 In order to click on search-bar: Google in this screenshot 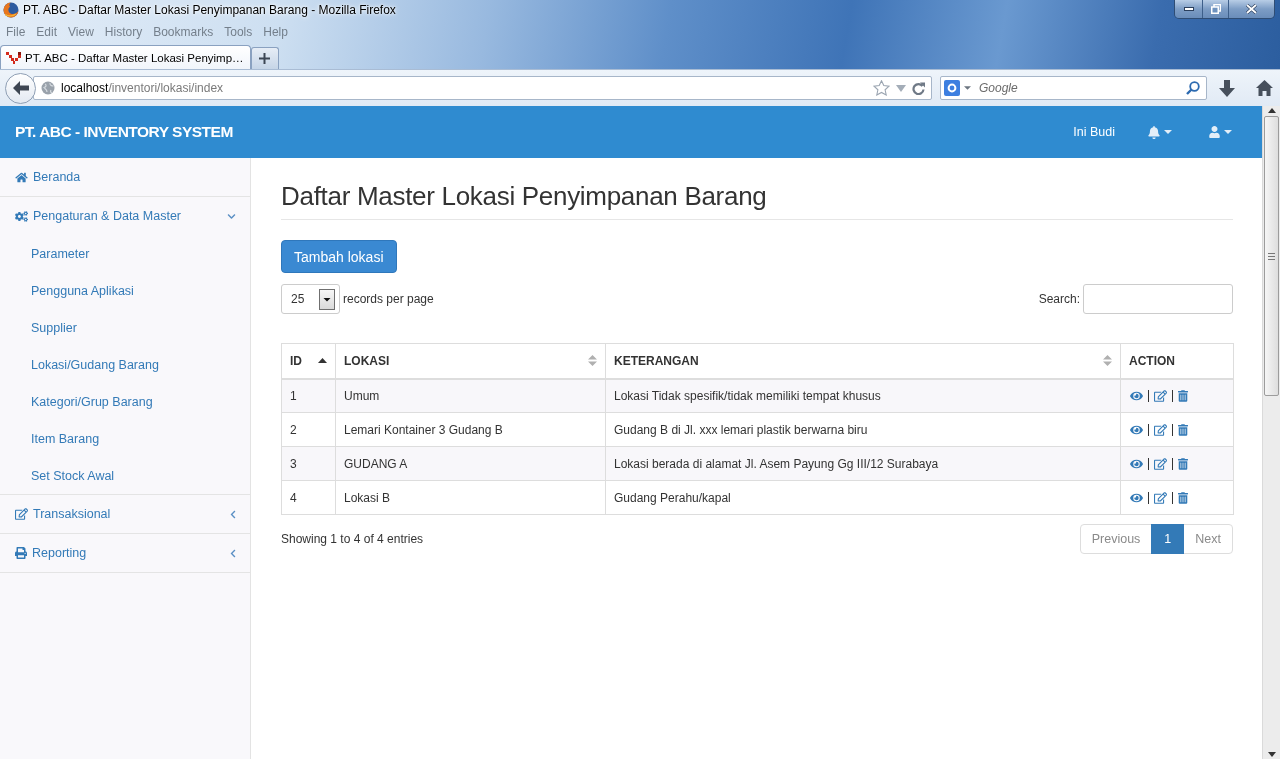, I will do `click(1073, 88)`.